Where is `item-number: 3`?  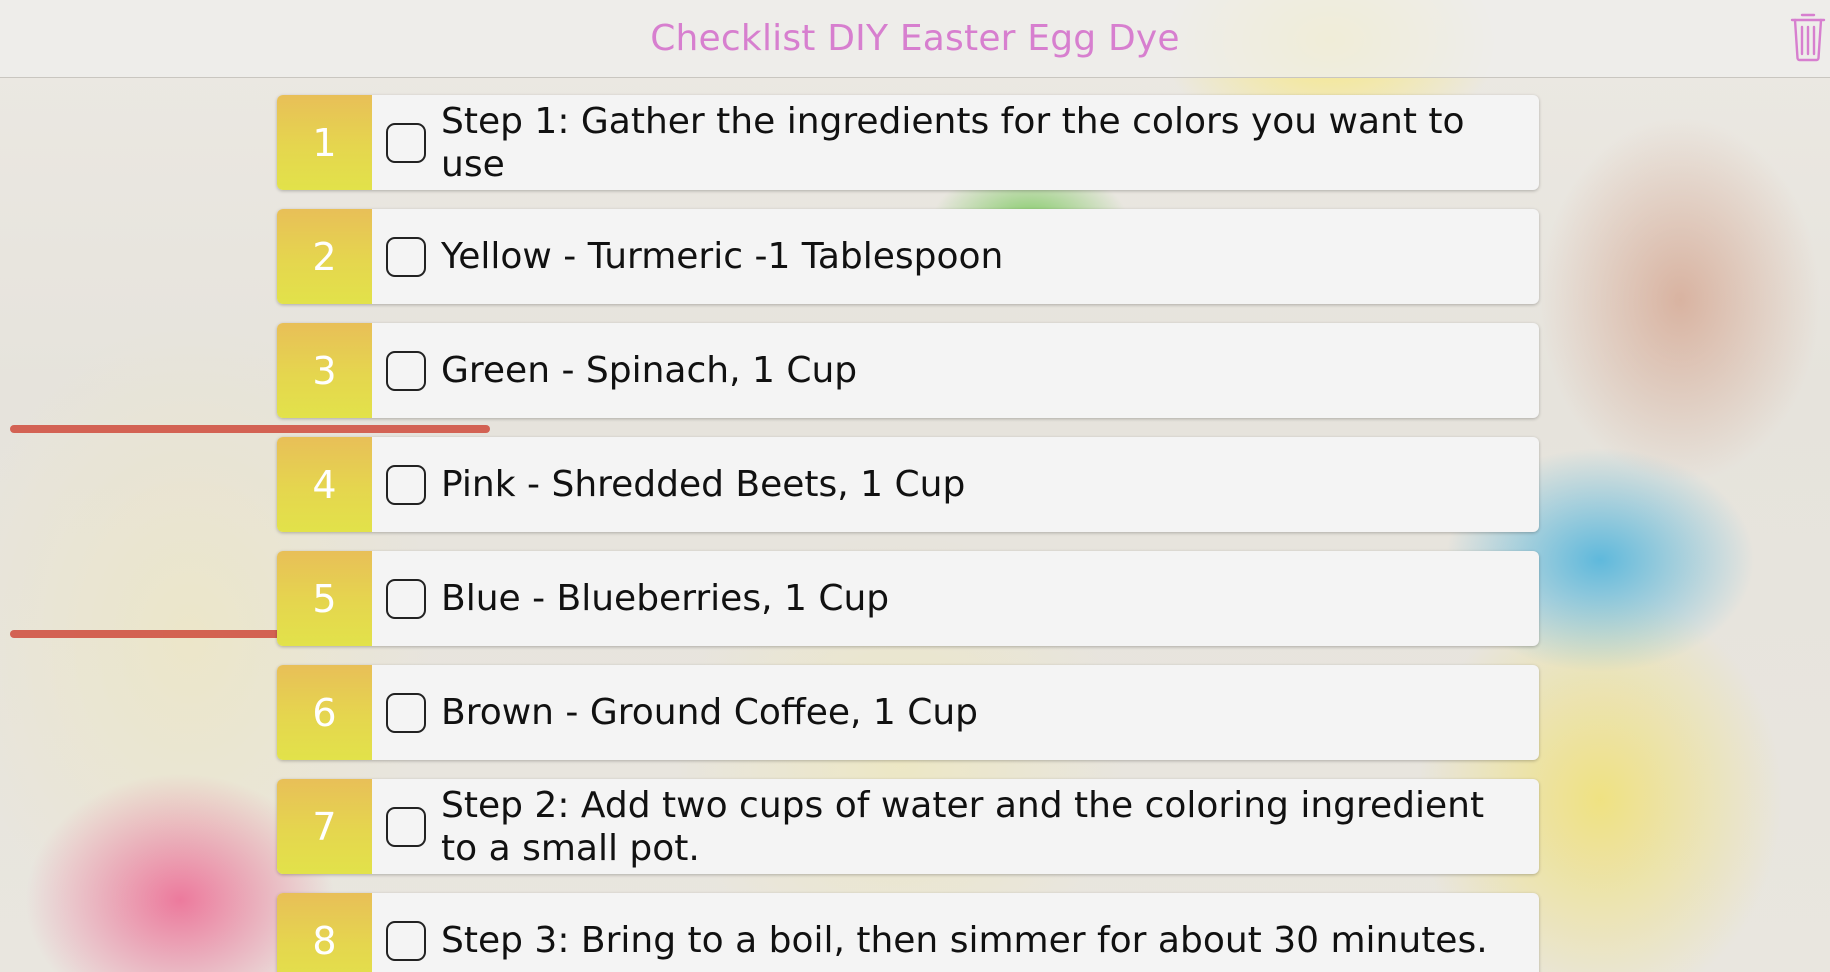 item-number: 3 is located at coordinates (324, 370).